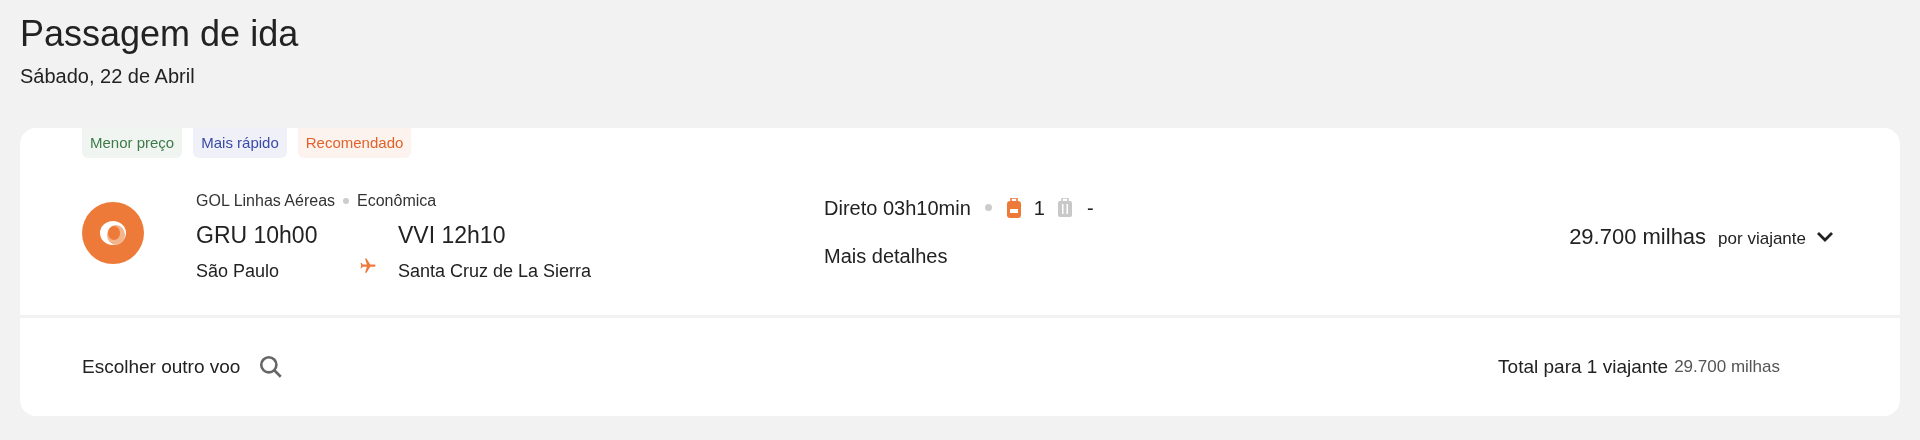  What do you see at coordinates (240, 143) in the screenshot?
I see `tag-badge: Mais rápido` at bounding box center [240, 143].